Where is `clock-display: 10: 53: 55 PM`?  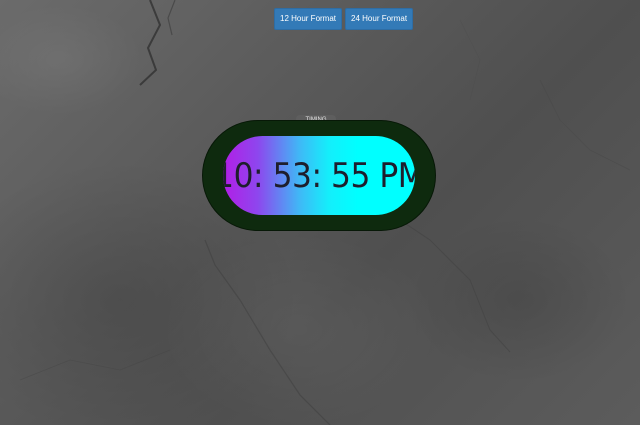
clock-display: 10: 53: 55 PM is located at coordinates (319, 175).